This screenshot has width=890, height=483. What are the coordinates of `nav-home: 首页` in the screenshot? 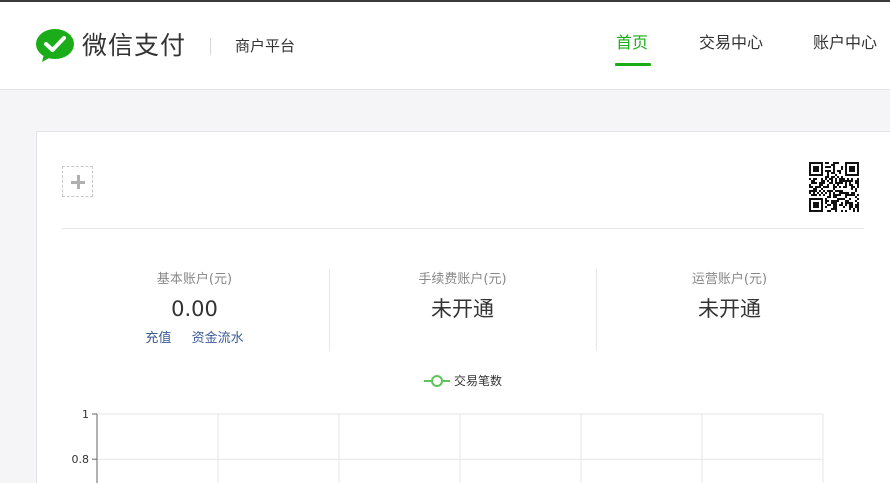 It's located at (632, 43).